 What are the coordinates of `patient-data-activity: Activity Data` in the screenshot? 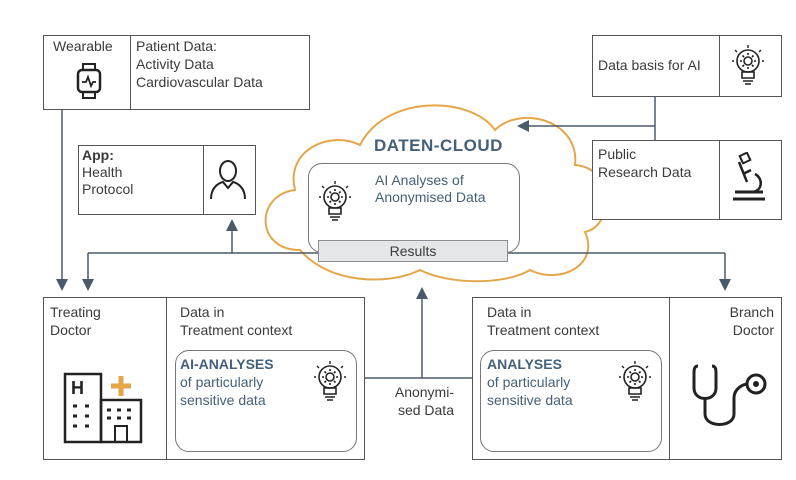 It's located at (175, 64).